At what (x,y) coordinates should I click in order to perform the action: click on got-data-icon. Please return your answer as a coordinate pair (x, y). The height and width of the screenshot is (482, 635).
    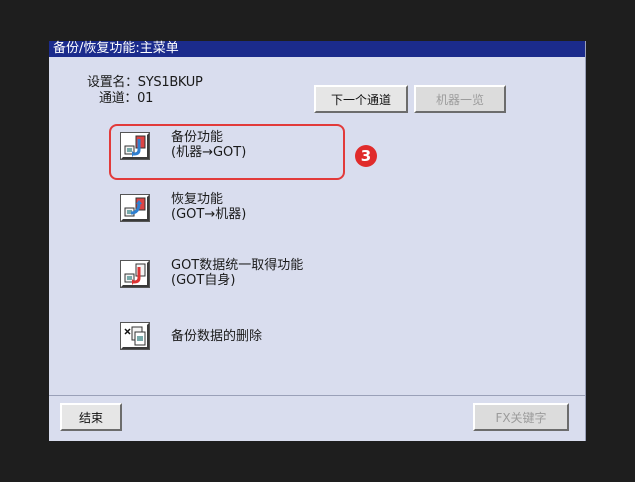
    Looking at the image, I should click on (135, 274).